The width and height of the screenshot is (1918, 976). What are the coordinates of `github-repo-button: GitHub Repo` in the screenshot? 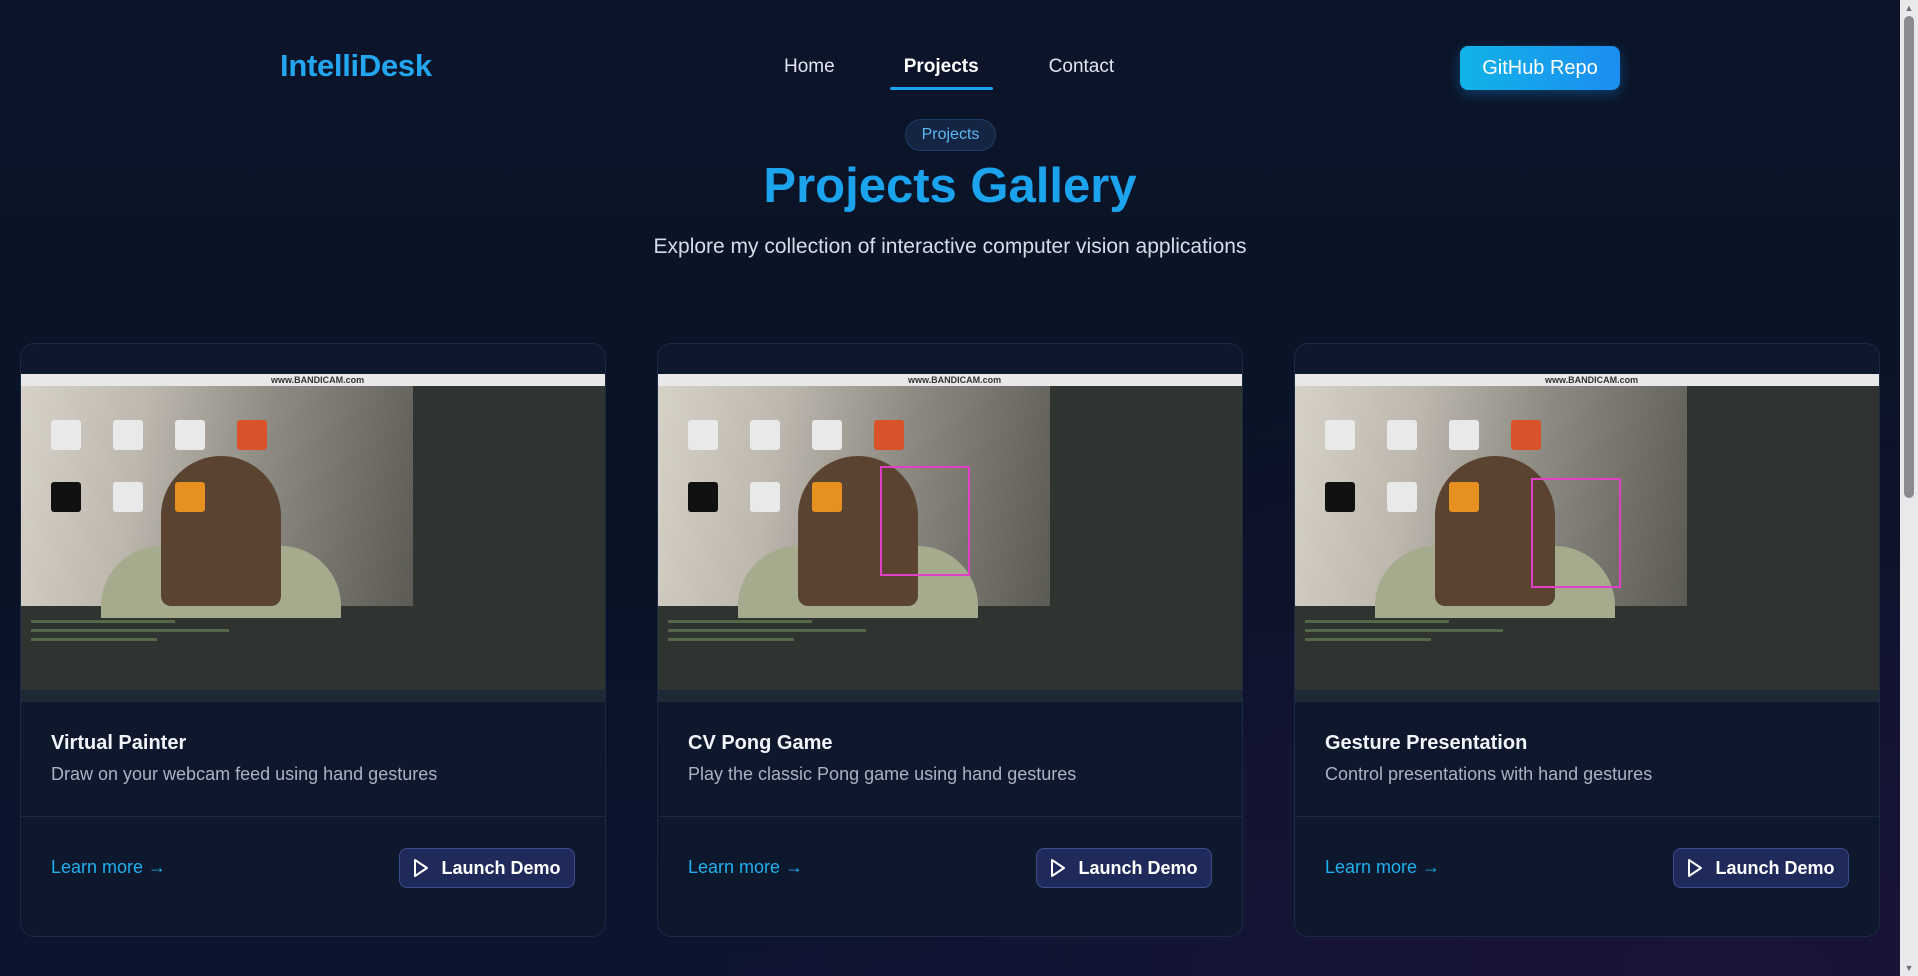 It's located at (1540, 68).